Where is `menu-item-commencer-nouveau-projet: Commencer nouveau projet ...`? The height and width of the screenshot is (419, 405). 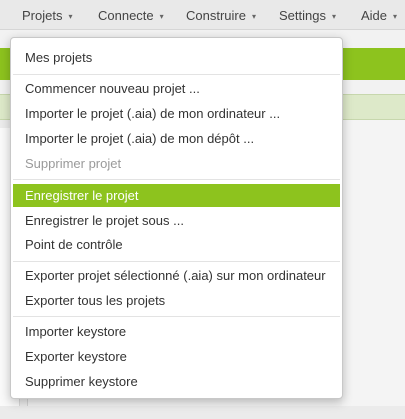
menu-item-commencer-nouveau-projet: Commencer nouveau projet ... is located at coordinates (176, 88).